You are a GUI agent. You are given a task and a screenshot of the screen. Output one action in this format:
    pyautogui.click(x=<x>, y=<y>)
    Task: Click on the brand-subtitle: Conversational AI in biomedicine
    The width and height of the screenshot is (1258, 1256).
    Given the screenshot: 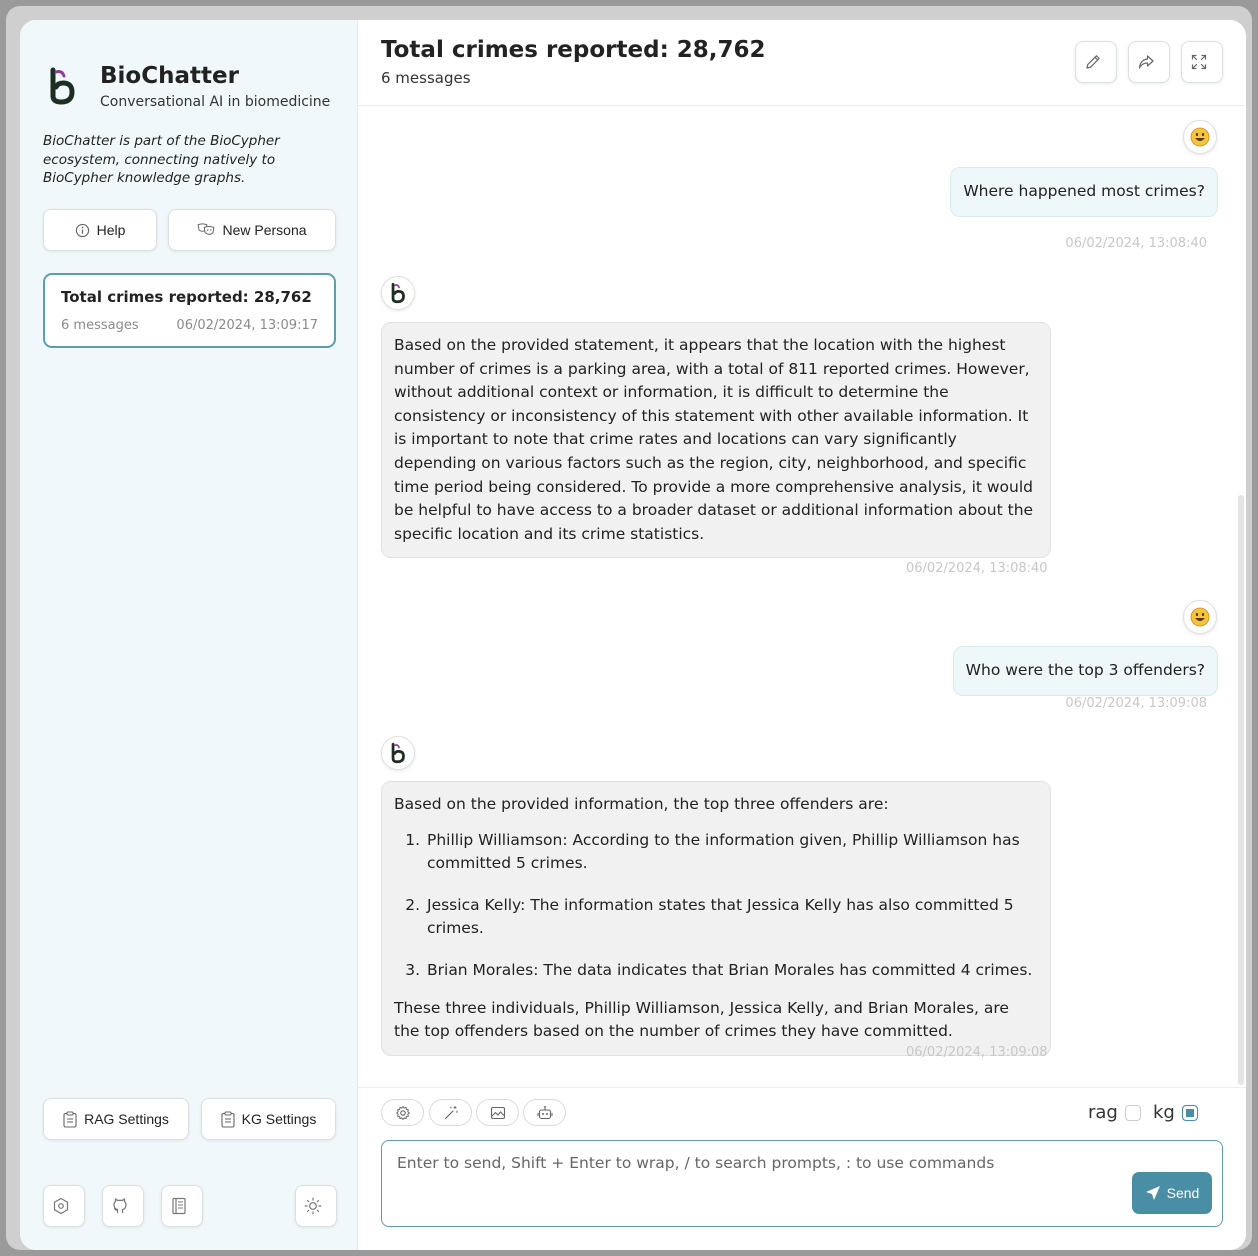 What is the action you would take?
    pyautogui.click(x=215, y=102)
    